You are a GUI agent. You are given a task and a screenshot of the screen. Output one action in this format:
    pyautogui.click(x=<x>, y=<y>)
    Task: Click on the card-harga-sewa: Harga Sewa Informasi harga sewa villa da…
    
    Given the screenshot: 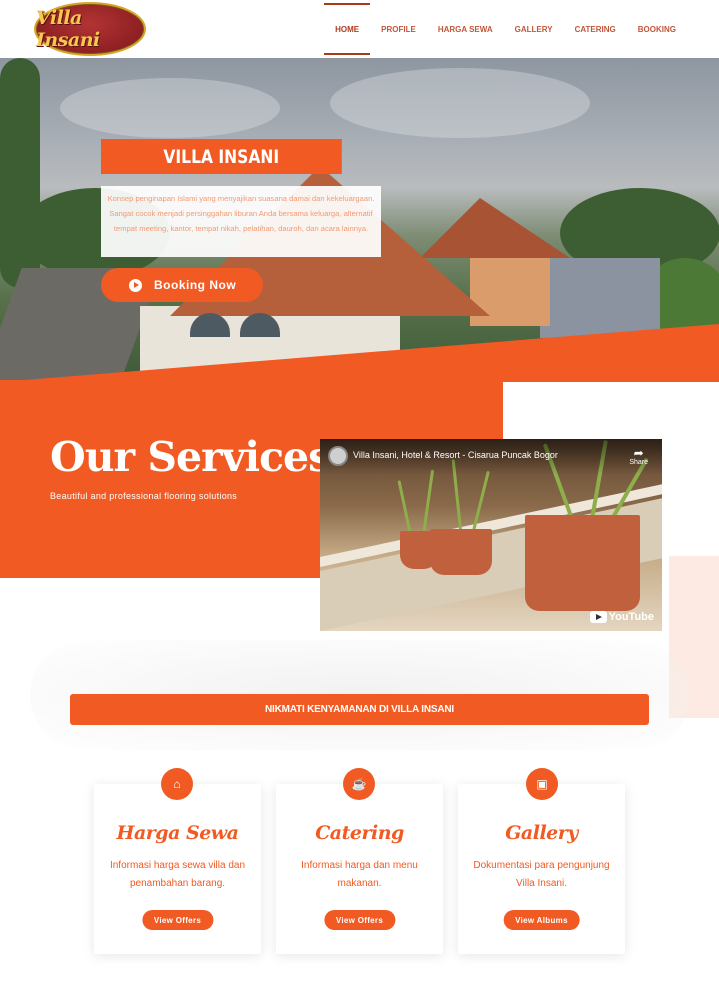 What is the action you would take?
    pyautogui.click(x=177, y=869)
    